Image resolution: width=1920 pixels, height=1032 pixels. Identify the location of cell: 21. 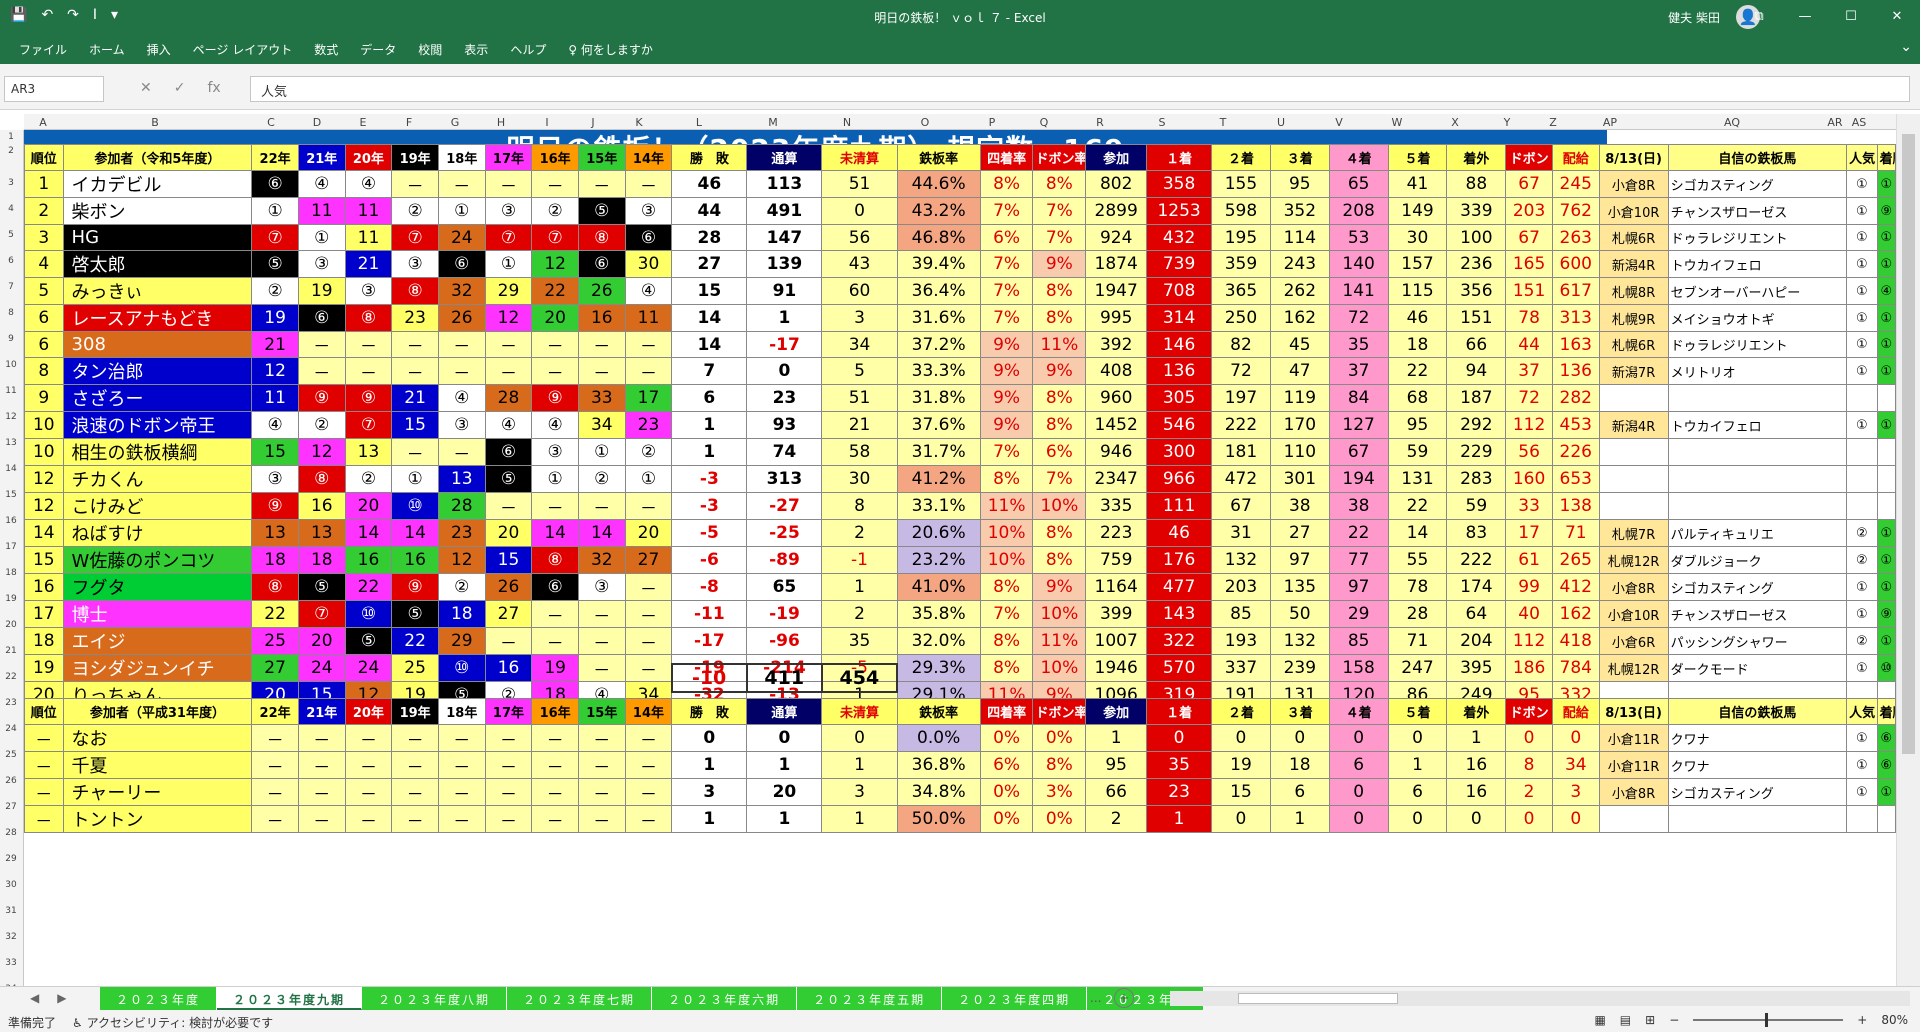
(859, 425).